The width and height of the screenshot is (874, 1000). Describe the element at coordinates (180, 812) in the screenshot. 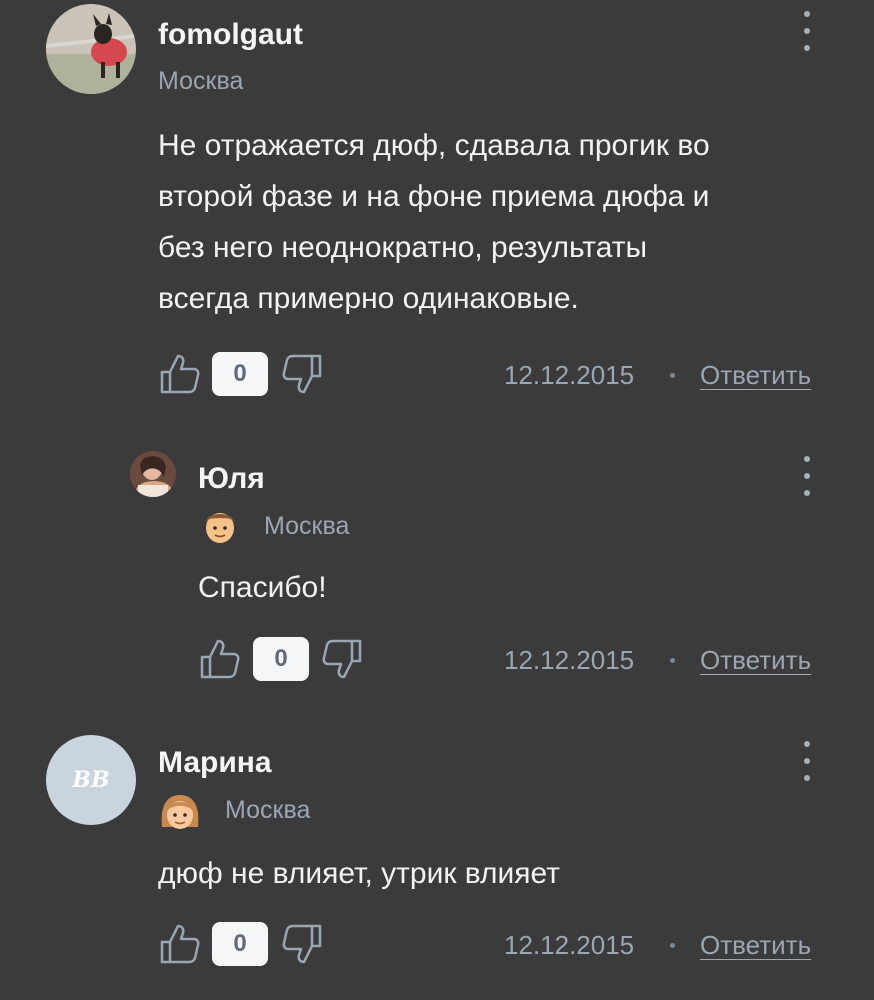

I see `girl-face-emoji-icon` at that location.